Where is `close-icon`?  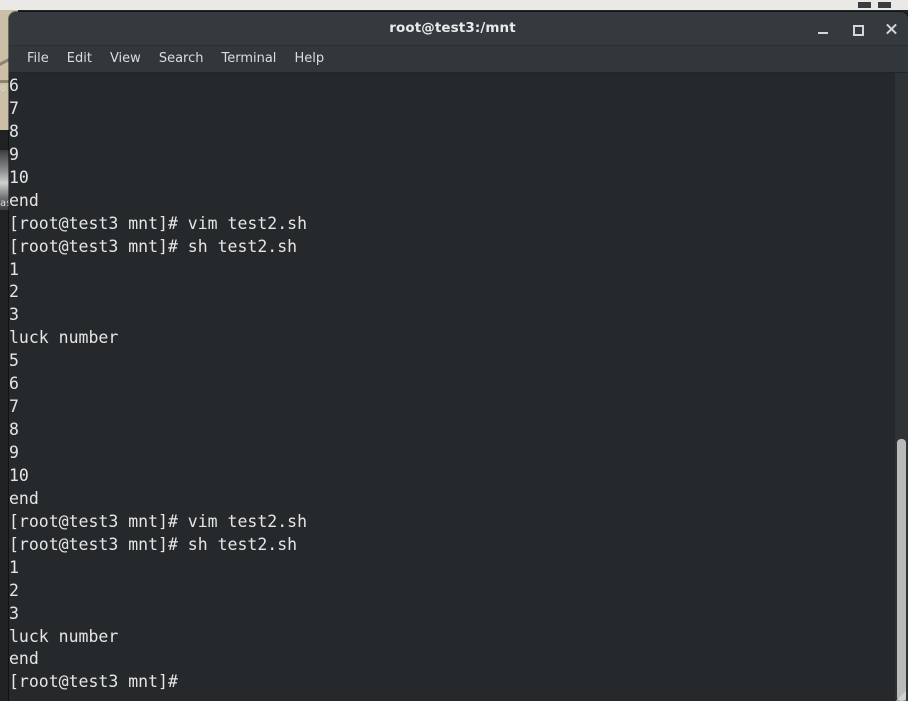 close-icon is located at coordinates (891, 29).